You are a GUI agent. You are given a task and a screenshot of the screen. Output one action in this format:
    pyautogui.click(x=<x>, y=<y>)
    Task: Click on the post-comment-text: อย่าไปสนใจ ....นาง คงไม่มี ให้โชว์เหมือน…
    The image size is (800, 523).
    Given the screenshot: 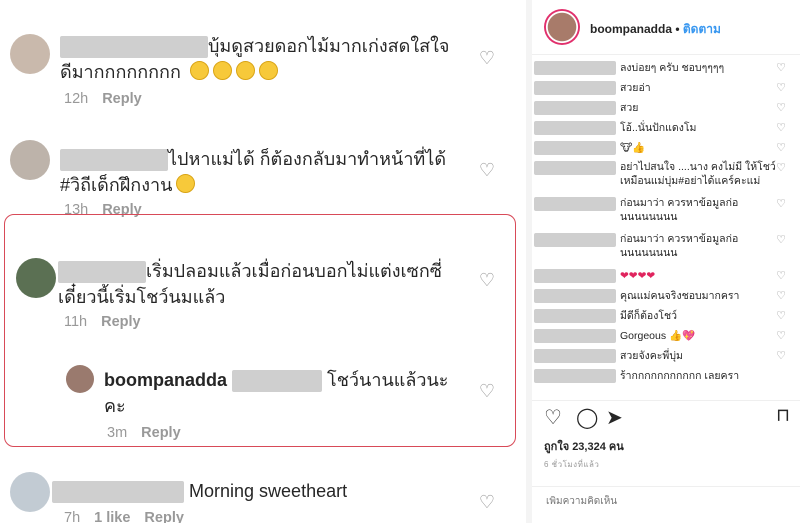 What is the action you would take?
    pyautogui.click(x=698, y=174)
    